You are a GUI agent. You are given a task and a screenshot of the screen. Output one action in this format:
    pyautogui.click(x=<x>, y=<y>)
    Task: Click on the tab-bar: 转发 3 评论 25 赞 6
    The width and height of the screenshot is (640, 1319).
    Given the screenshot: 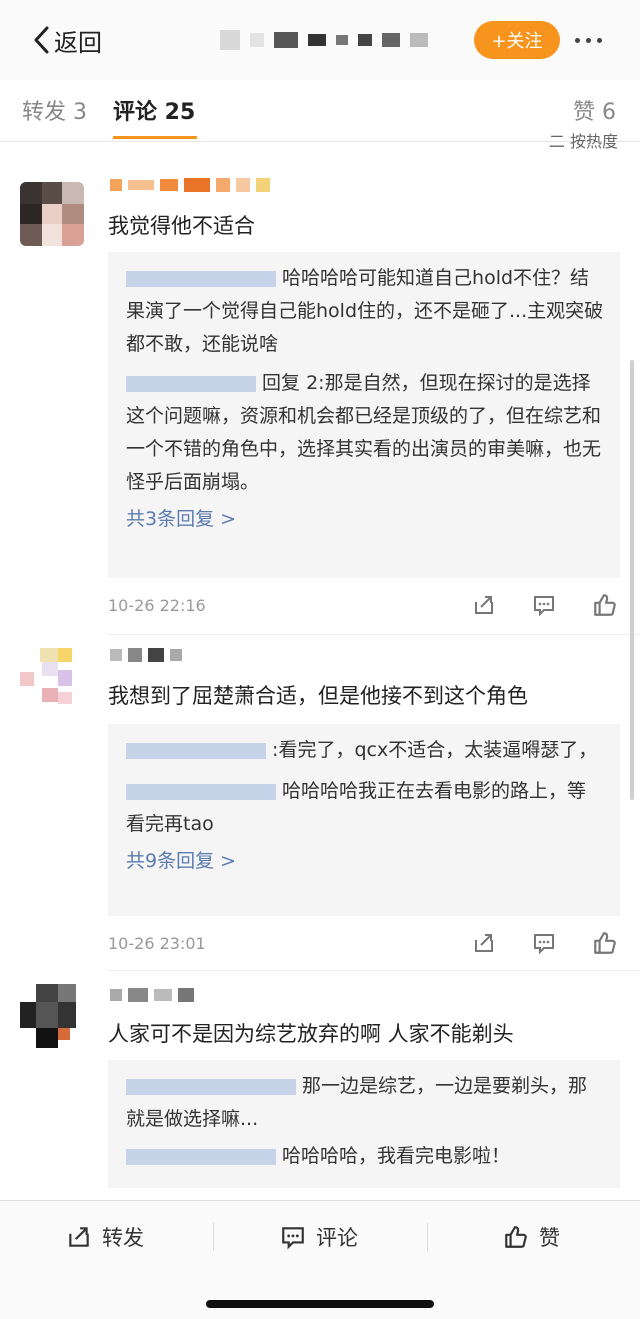 What is the action you would take?
    pyautogui.click(x=320, y=111)
    